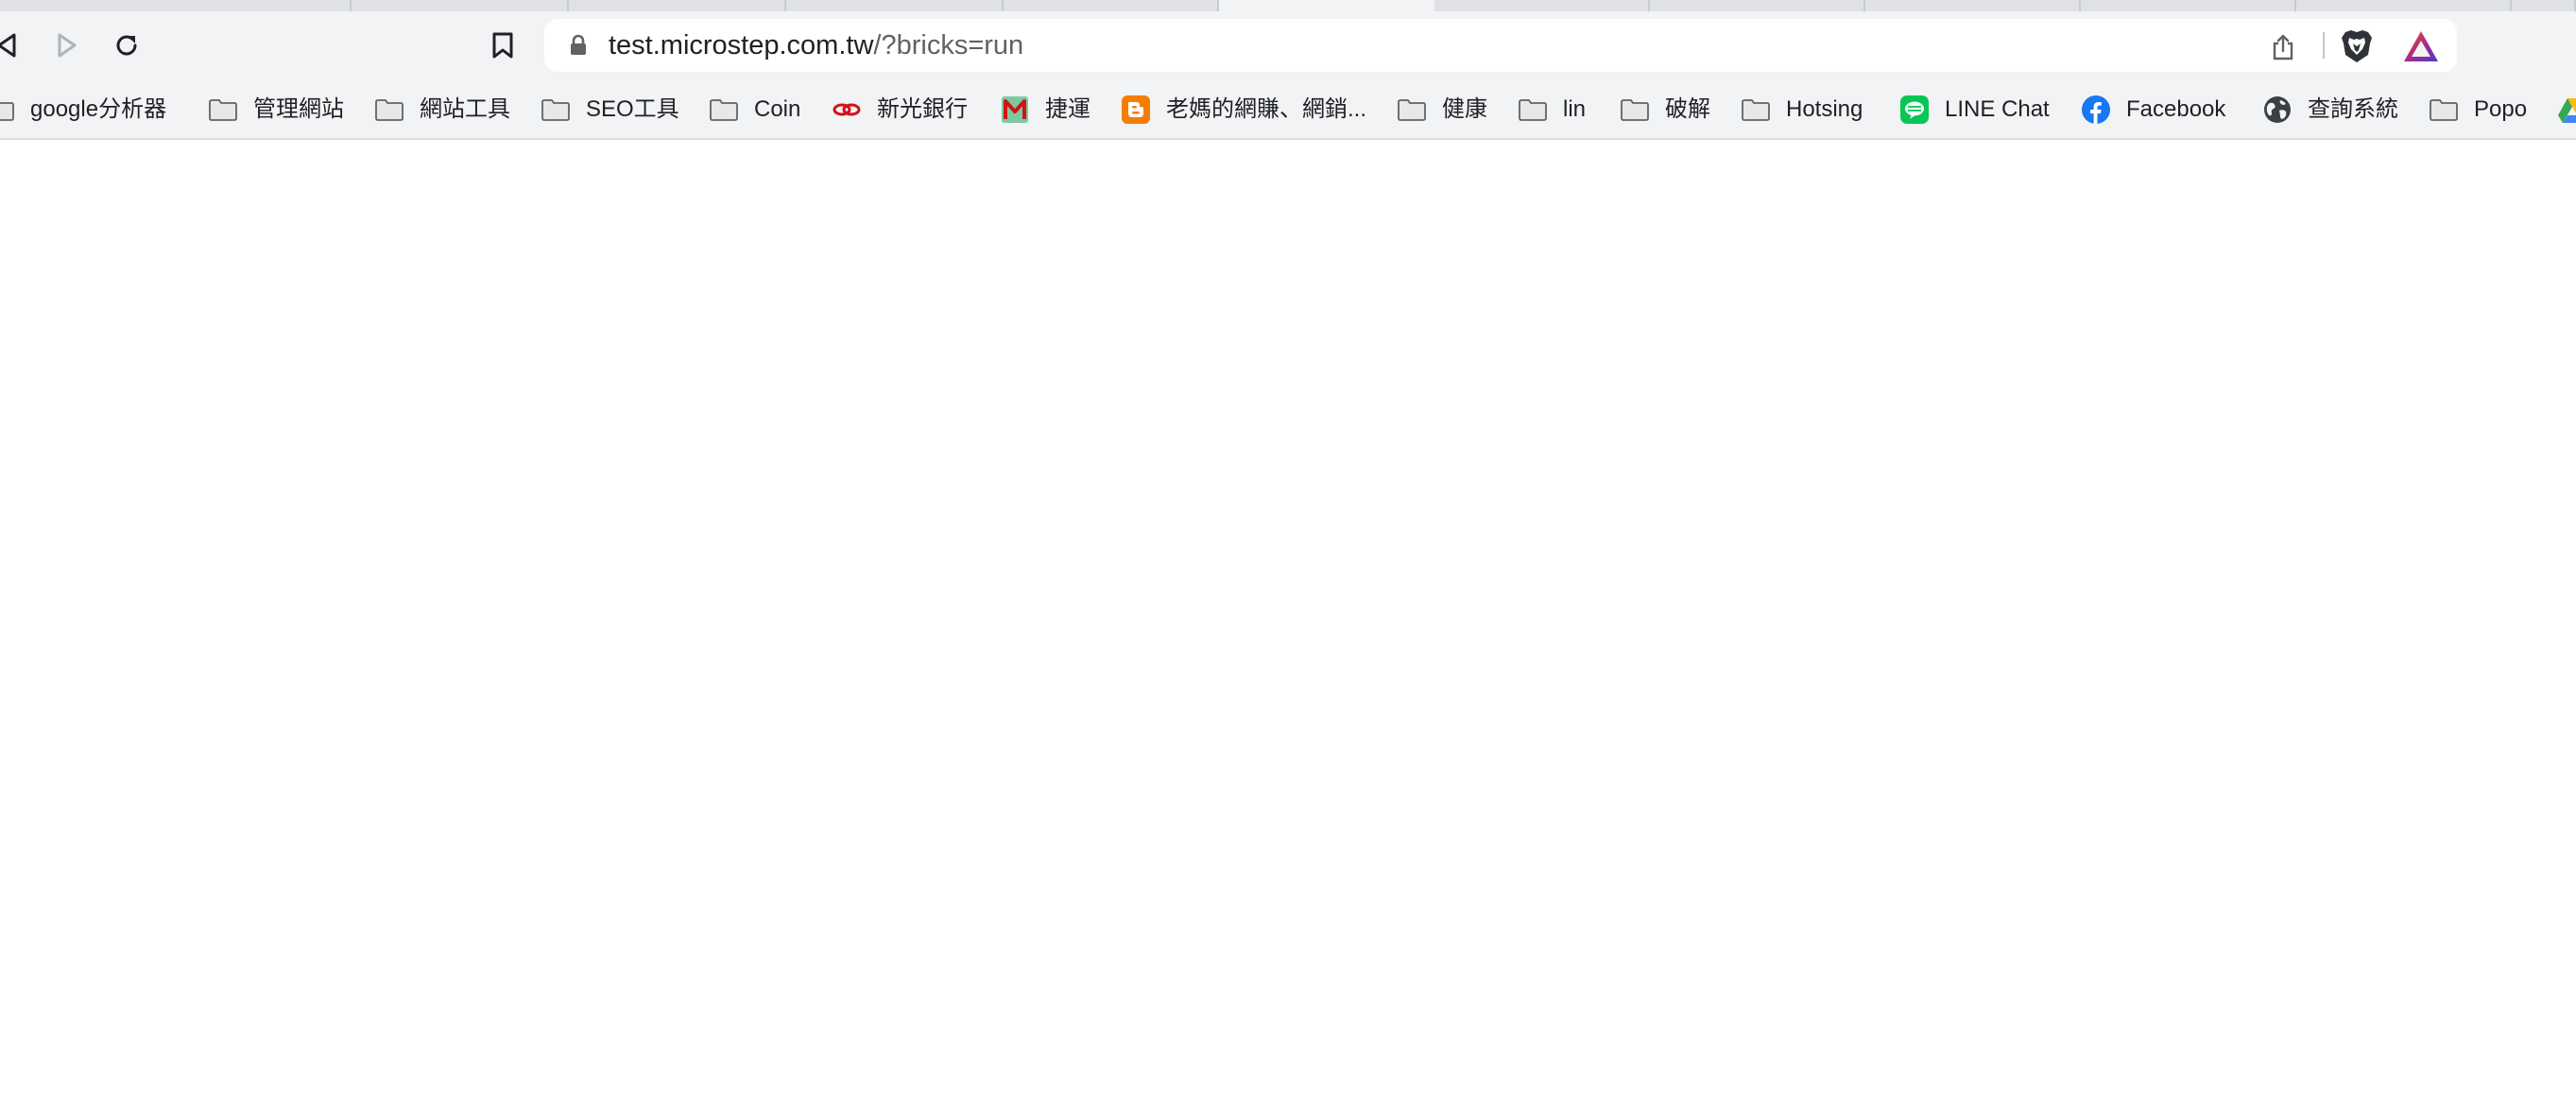 Image resolution: width=2576 pixels, height=1104 pixels. What do you see at coordinates (741, 45) in the screenshot?
I see `url-host: test.microstep.com.tw` at bounding box center [741, 45].